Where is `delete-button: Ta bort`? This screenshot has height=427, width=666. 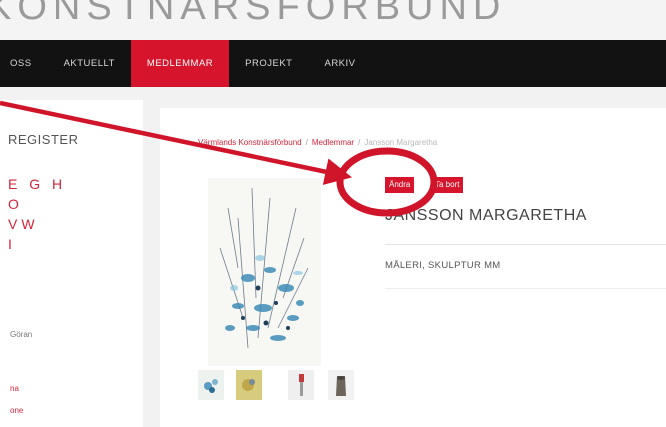 delete-button: Ta bort is located at coordinates (447, 185).